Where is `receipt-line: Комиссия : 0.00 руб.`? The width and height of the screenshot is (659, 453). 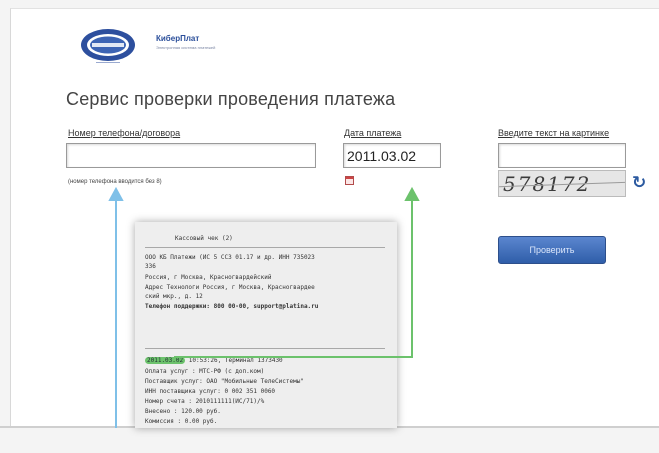 receipt-line: Комиссия : 0.00 руб. is located at coordinates (181, 421).